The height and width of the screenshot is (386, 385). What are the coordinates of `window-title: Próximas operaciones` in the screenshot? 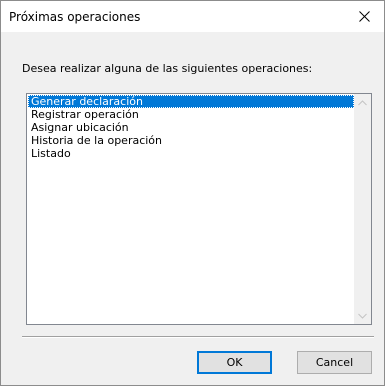 It's located at (75, 17).